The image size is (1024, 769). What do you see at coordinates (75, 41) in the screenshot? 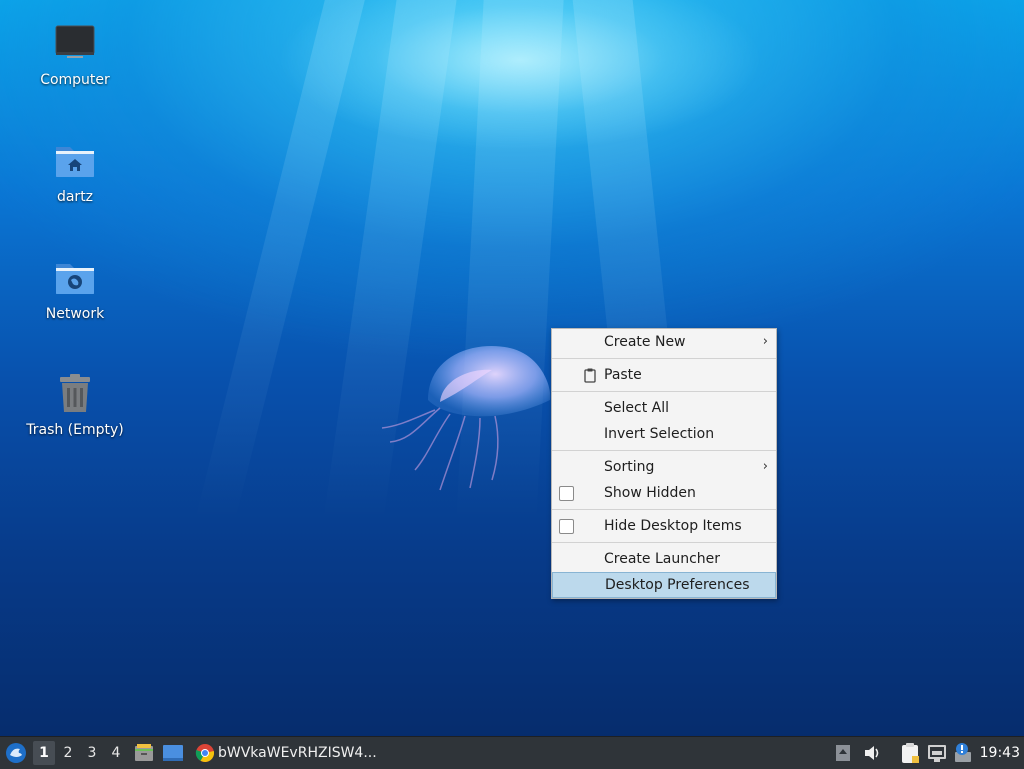
I see `computer-icon` at bounding box center [75, 41].